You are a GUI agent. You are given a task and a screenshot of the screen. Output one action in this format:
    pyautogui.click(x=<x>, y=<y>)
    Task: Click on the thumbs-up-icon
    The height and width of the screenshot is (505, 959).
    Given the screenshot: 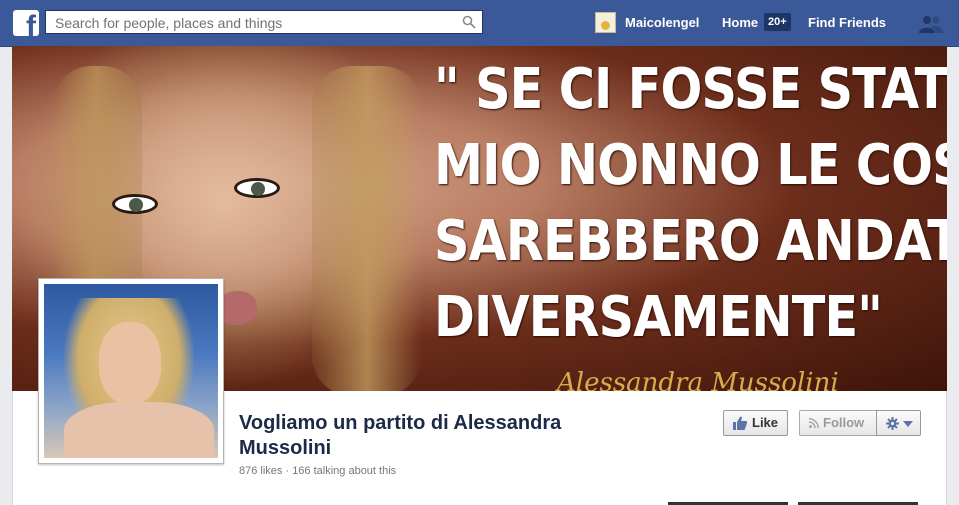 What is the action you would take?
    pyautogui.click(x=740, y=423)
    